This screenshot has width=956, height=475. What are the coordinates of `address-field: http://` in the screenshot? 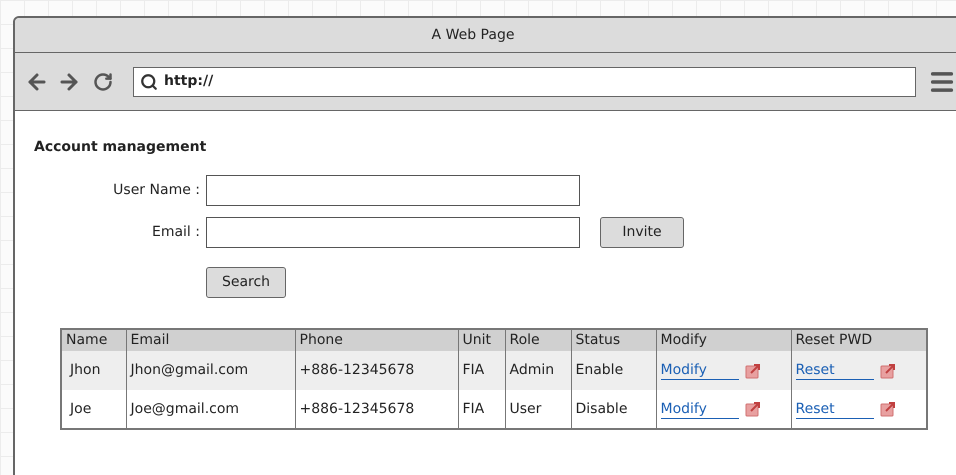 It's located at (524, 81).